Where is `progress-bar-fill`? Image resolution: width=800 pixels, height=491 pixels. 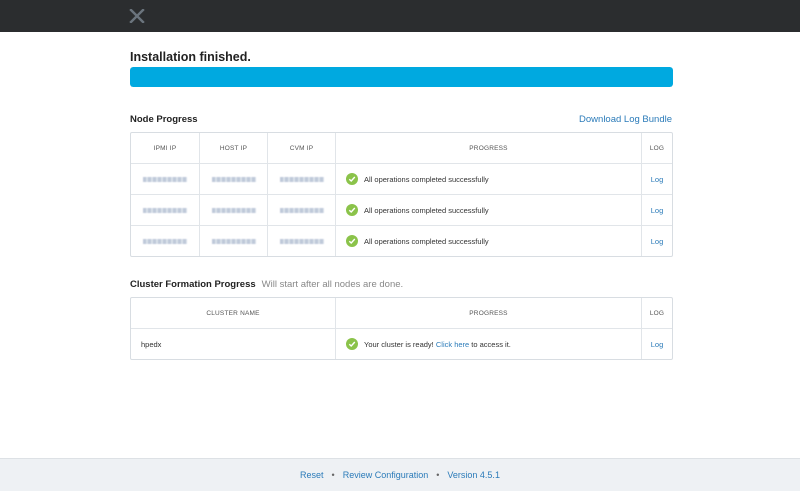
progress-bar-fill is located at coordinates (401, 77).